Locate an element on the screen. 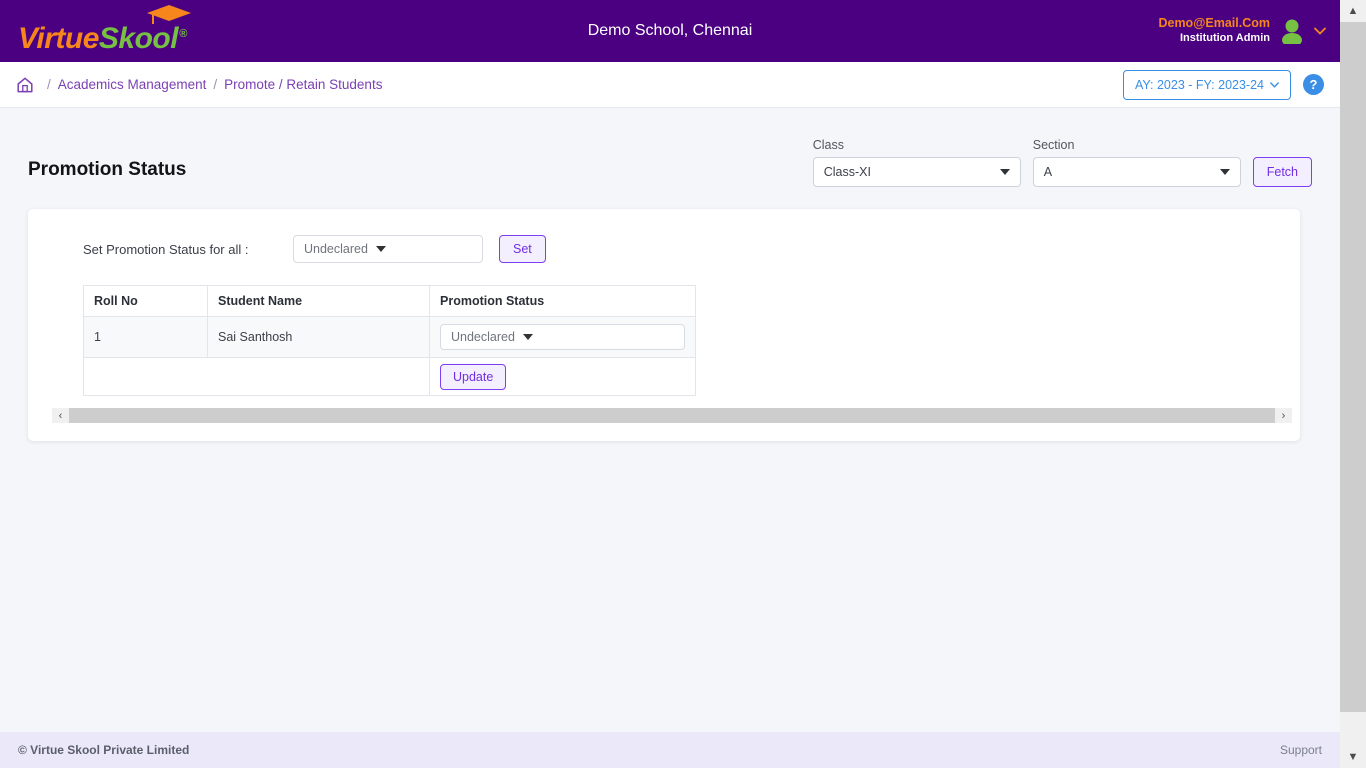  support-link: Support is located at coordinates (1301, 750).